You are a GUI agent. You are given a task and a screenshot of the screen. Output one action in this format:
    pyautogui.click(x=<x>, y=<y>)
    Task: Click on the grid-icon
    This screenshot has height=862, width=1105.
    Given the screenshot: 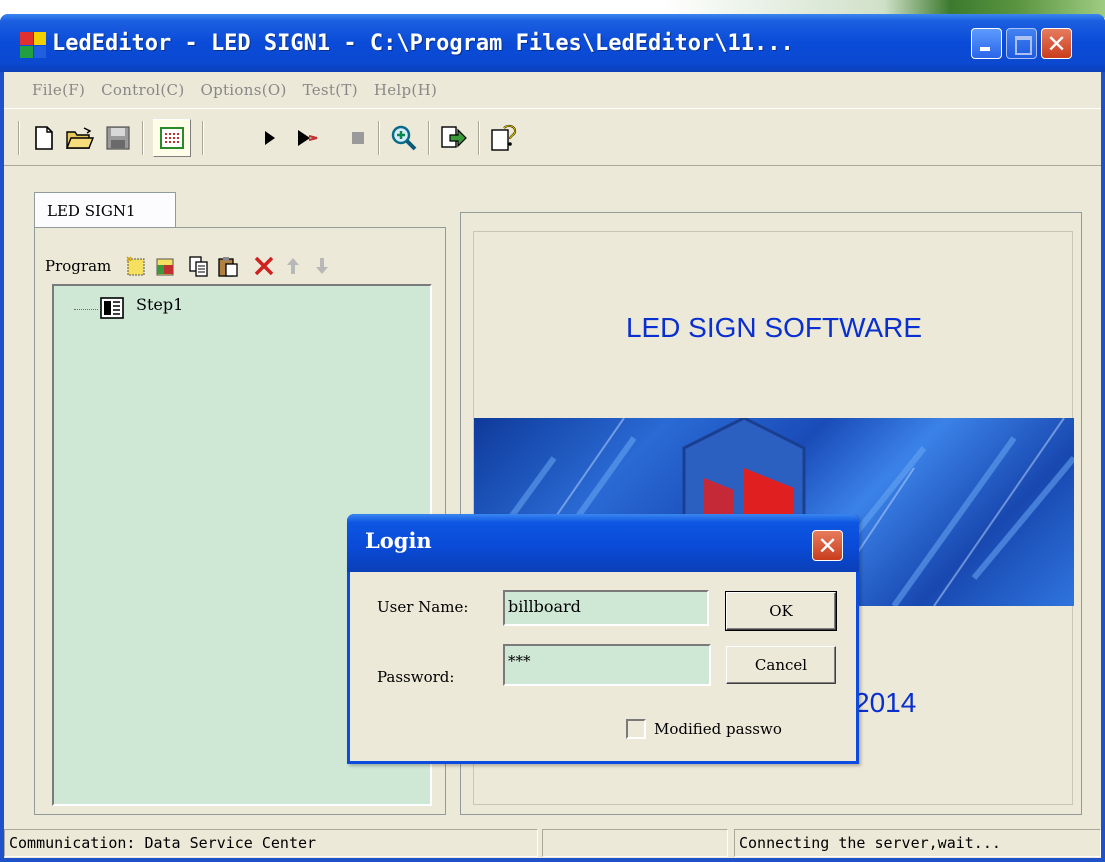 What is the action you would take?
    pyautogui.click(x=172, y=138)
    